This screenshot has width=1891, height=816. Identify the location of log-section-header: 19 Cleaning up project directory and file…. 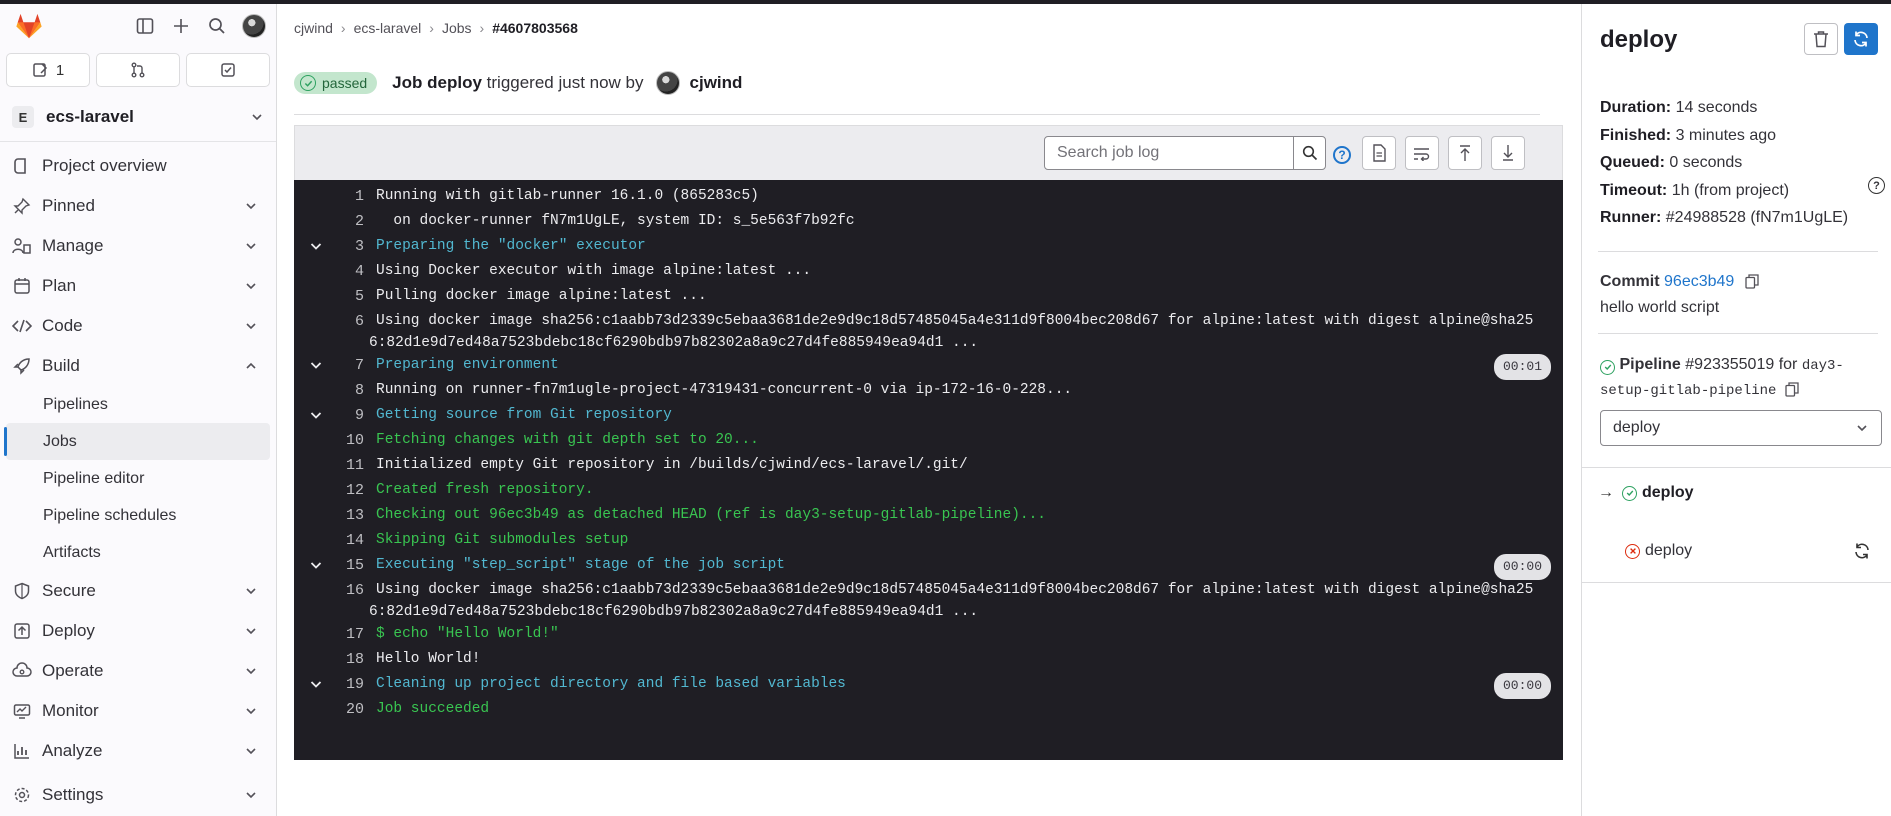
(928, 686).